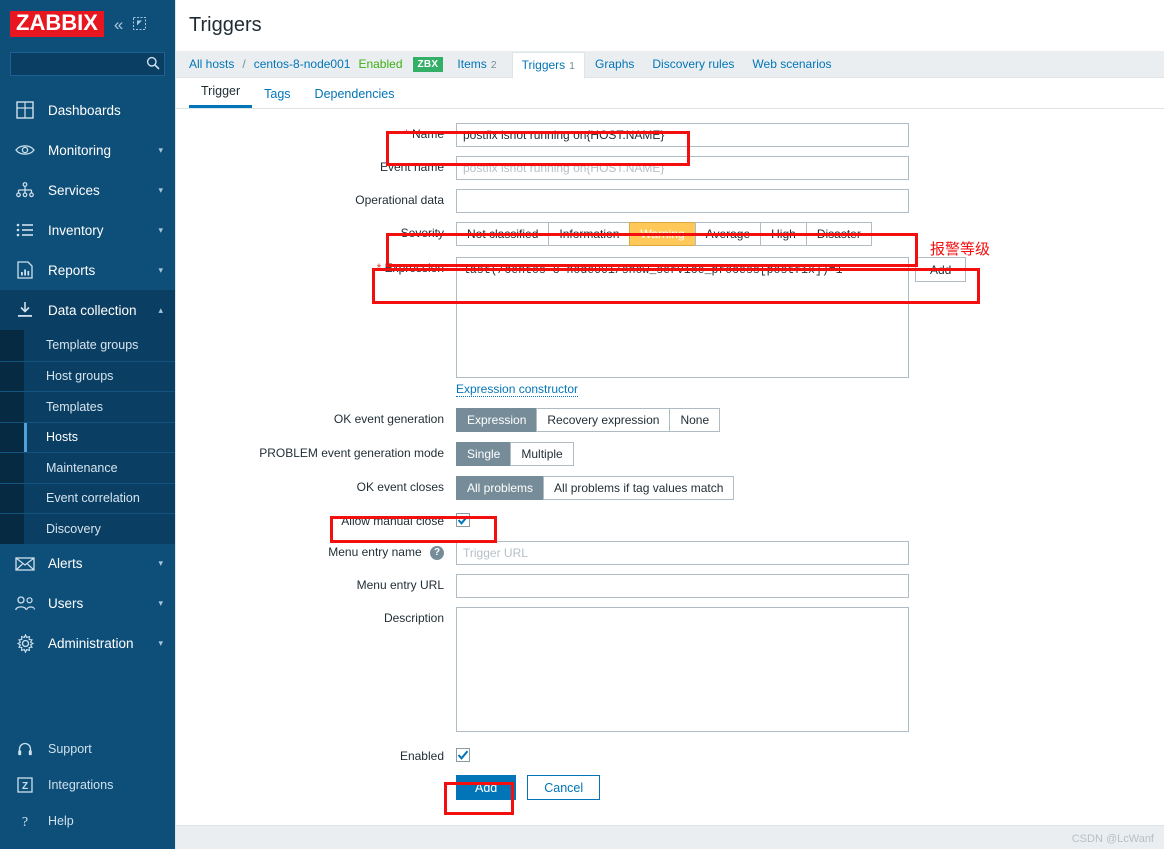 The image size is (1164, 849). What do you see at coordinates (493, 65) in the screenshot?
I see `tab-count: 2` at bounding box center [493, 65].